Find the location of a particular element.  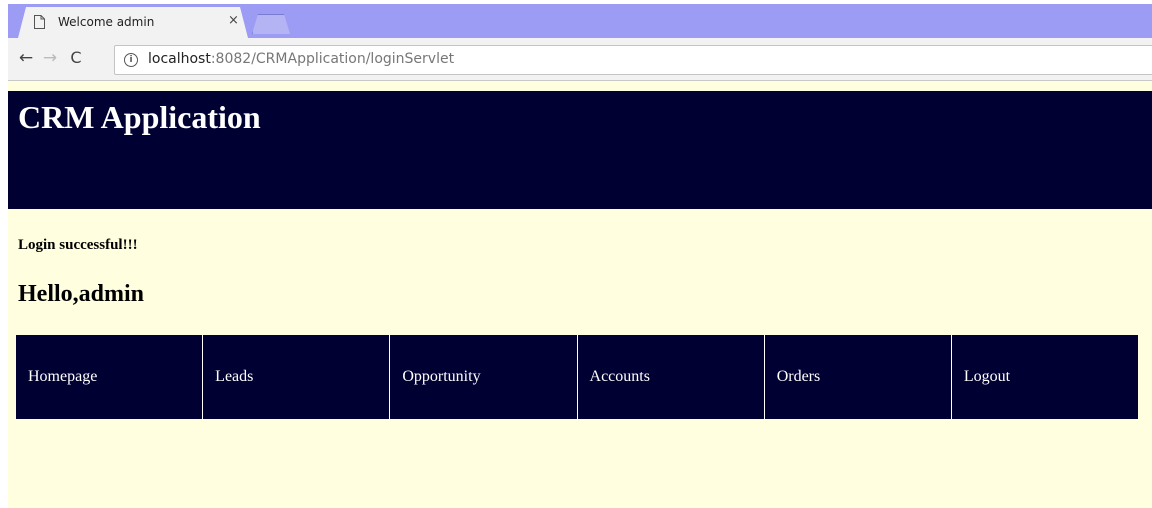

forward-arrow-icon: → is located at coordinates (50, 58).